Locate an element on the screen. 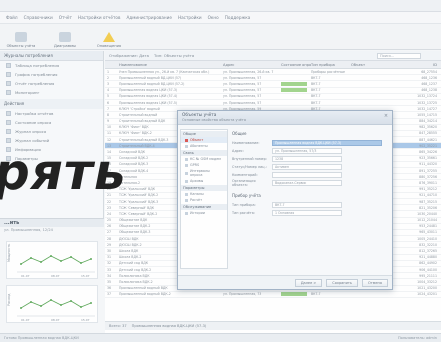 The height and width of the screenshot is (342, 441). menu-item: Отчёт is located at coordinates (65, 17).